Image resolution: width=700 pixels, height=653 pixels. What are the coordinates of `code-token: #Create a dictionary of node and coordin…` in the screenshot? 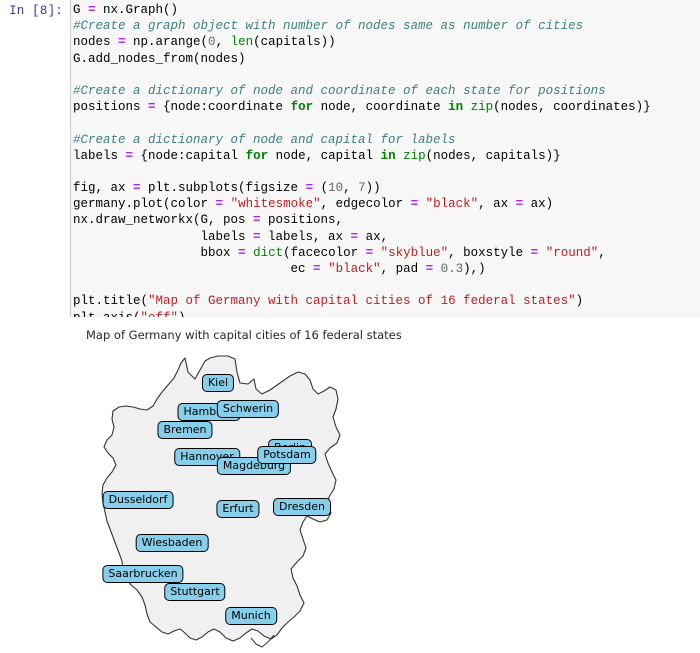 It's located at (339, 90).